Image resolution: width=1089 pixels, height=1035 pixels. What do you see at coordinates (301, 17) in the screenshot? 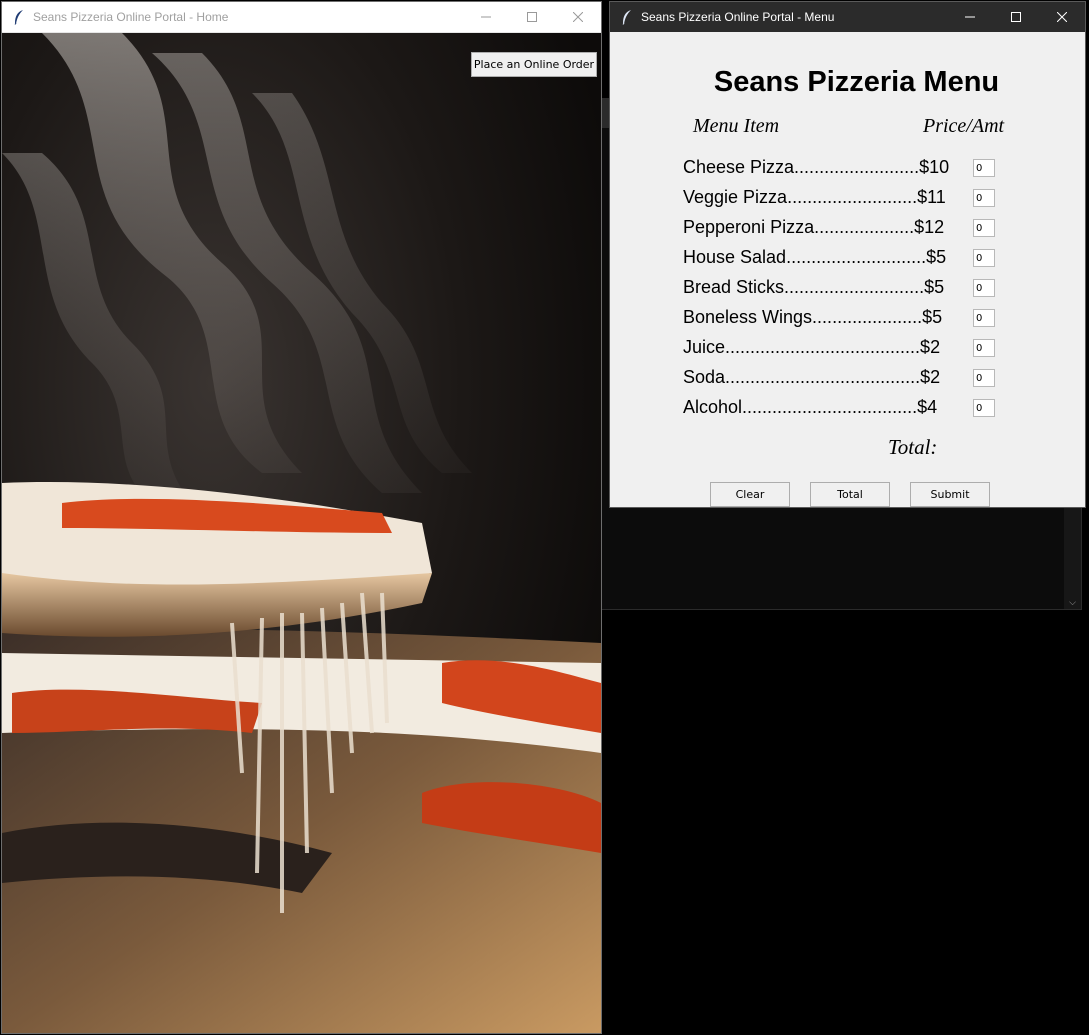
I see `home-titlebar: Seans Pizzeria Online Portal - Home` at bounding box center [301, 17].